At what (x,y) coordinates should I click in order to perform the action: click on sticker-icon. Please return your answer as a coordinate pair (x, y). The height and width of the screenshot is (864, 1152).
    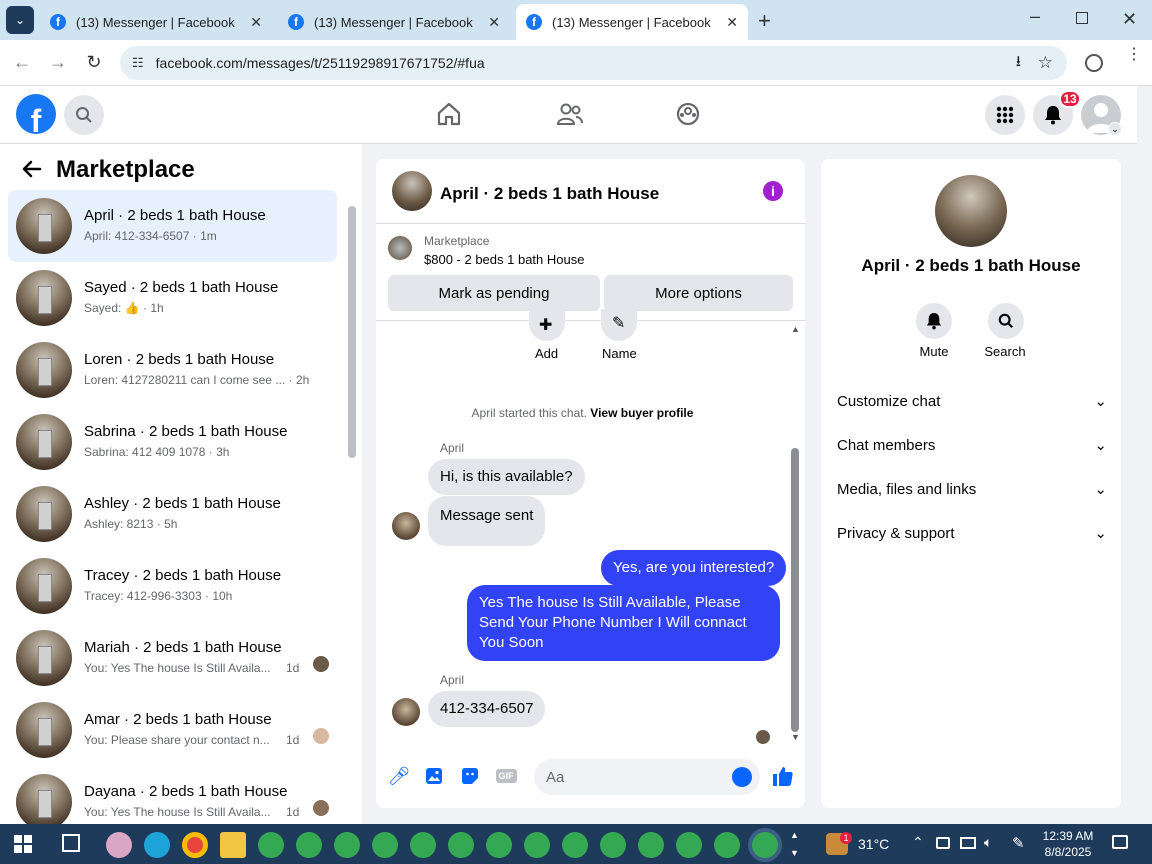
    Looking at the image, I should click on (470, 776).